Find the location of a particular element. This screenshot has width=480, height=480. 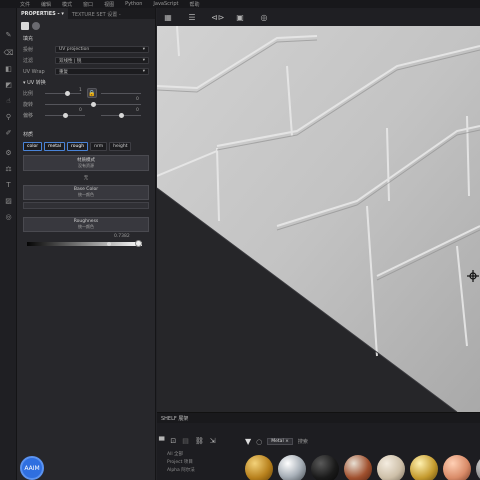

menu-file: 文件 is located at coordinates (25, 4).